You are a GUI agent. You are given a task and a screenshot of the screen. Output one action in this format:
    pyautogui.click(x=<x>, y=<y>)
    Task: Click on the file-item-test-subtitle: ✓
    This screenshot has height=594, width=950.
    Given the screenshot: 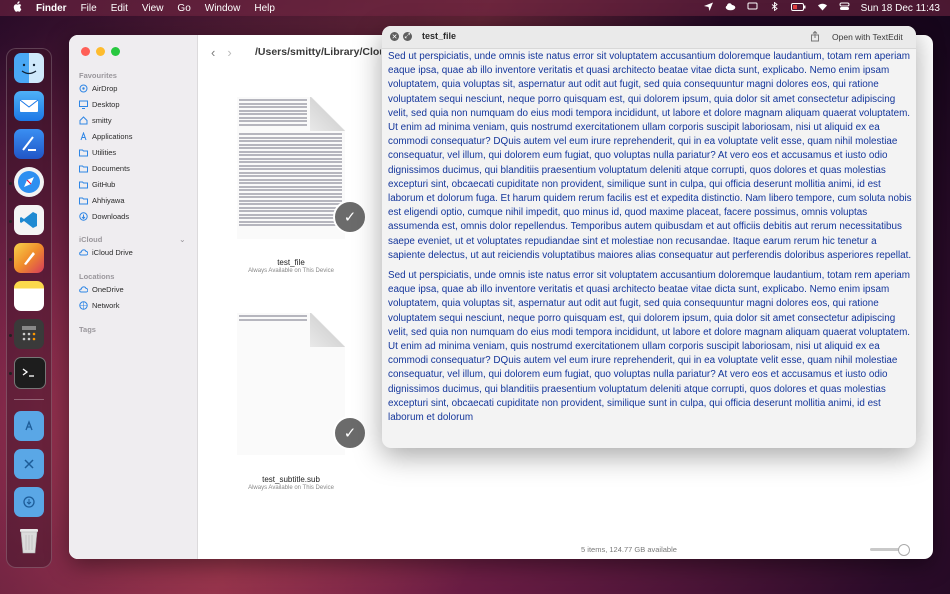 What is the action you would take?
    pyautogui.click(x=302, y=384)
    